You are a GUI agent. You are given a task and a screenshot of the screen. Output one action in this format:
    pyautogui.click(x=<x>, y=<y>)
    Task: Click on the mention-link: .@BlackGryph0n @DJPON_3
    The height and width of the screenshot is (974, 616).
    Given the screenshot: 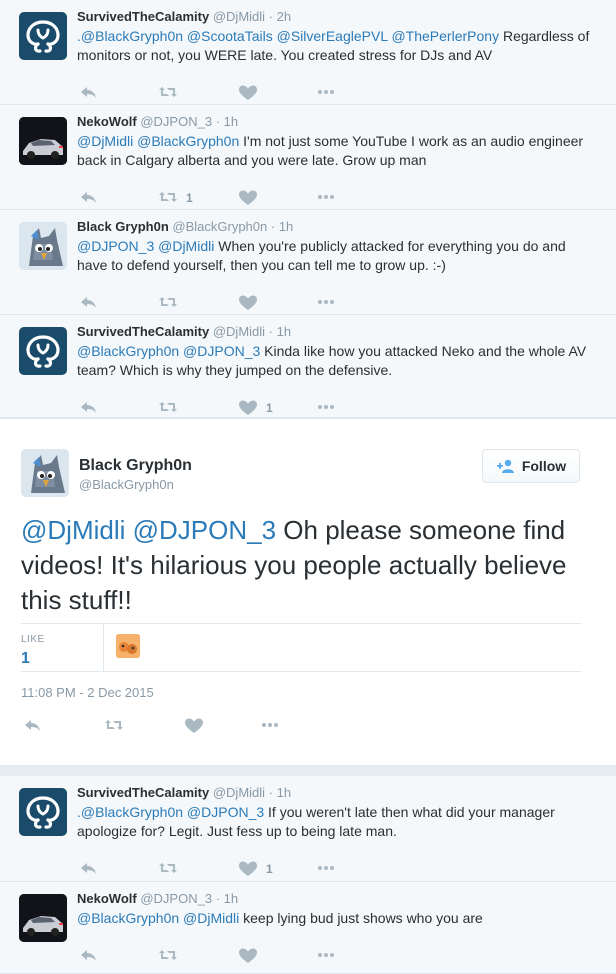 What is the action you would take?
    pyautogui.click(x=170, y=812)
    